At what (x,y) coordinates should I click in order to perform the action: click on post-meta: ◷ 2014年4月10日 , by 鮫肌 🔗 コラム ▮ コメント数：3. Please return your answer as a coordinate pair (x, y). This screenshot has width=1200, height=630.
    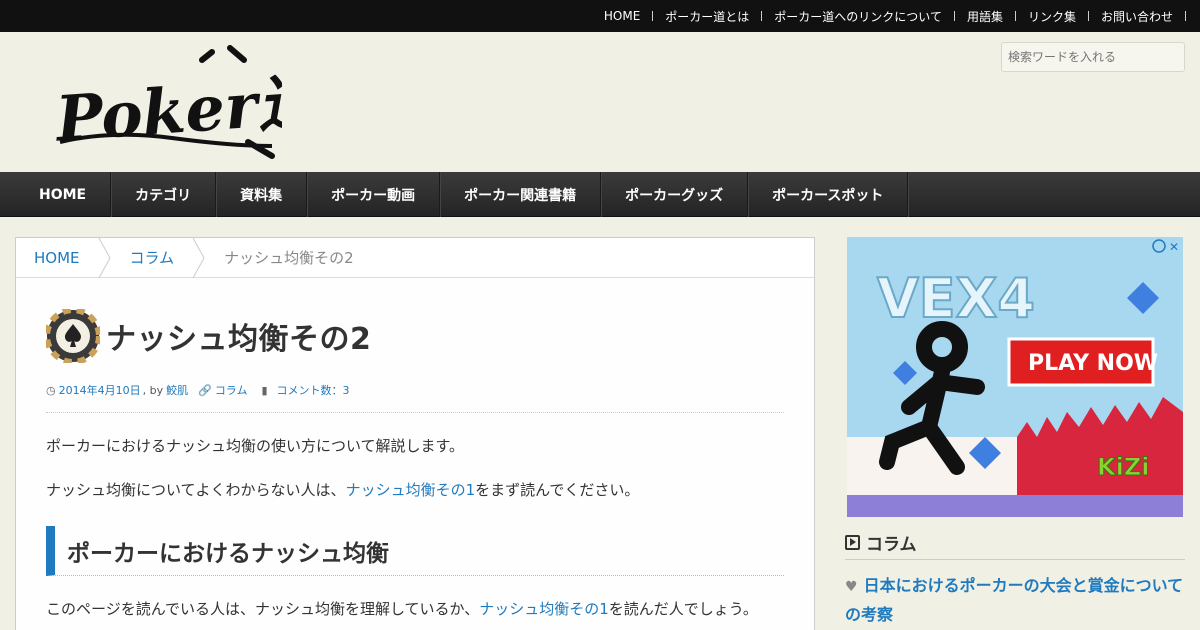
    Looking at the image, I should click on (415, 397).